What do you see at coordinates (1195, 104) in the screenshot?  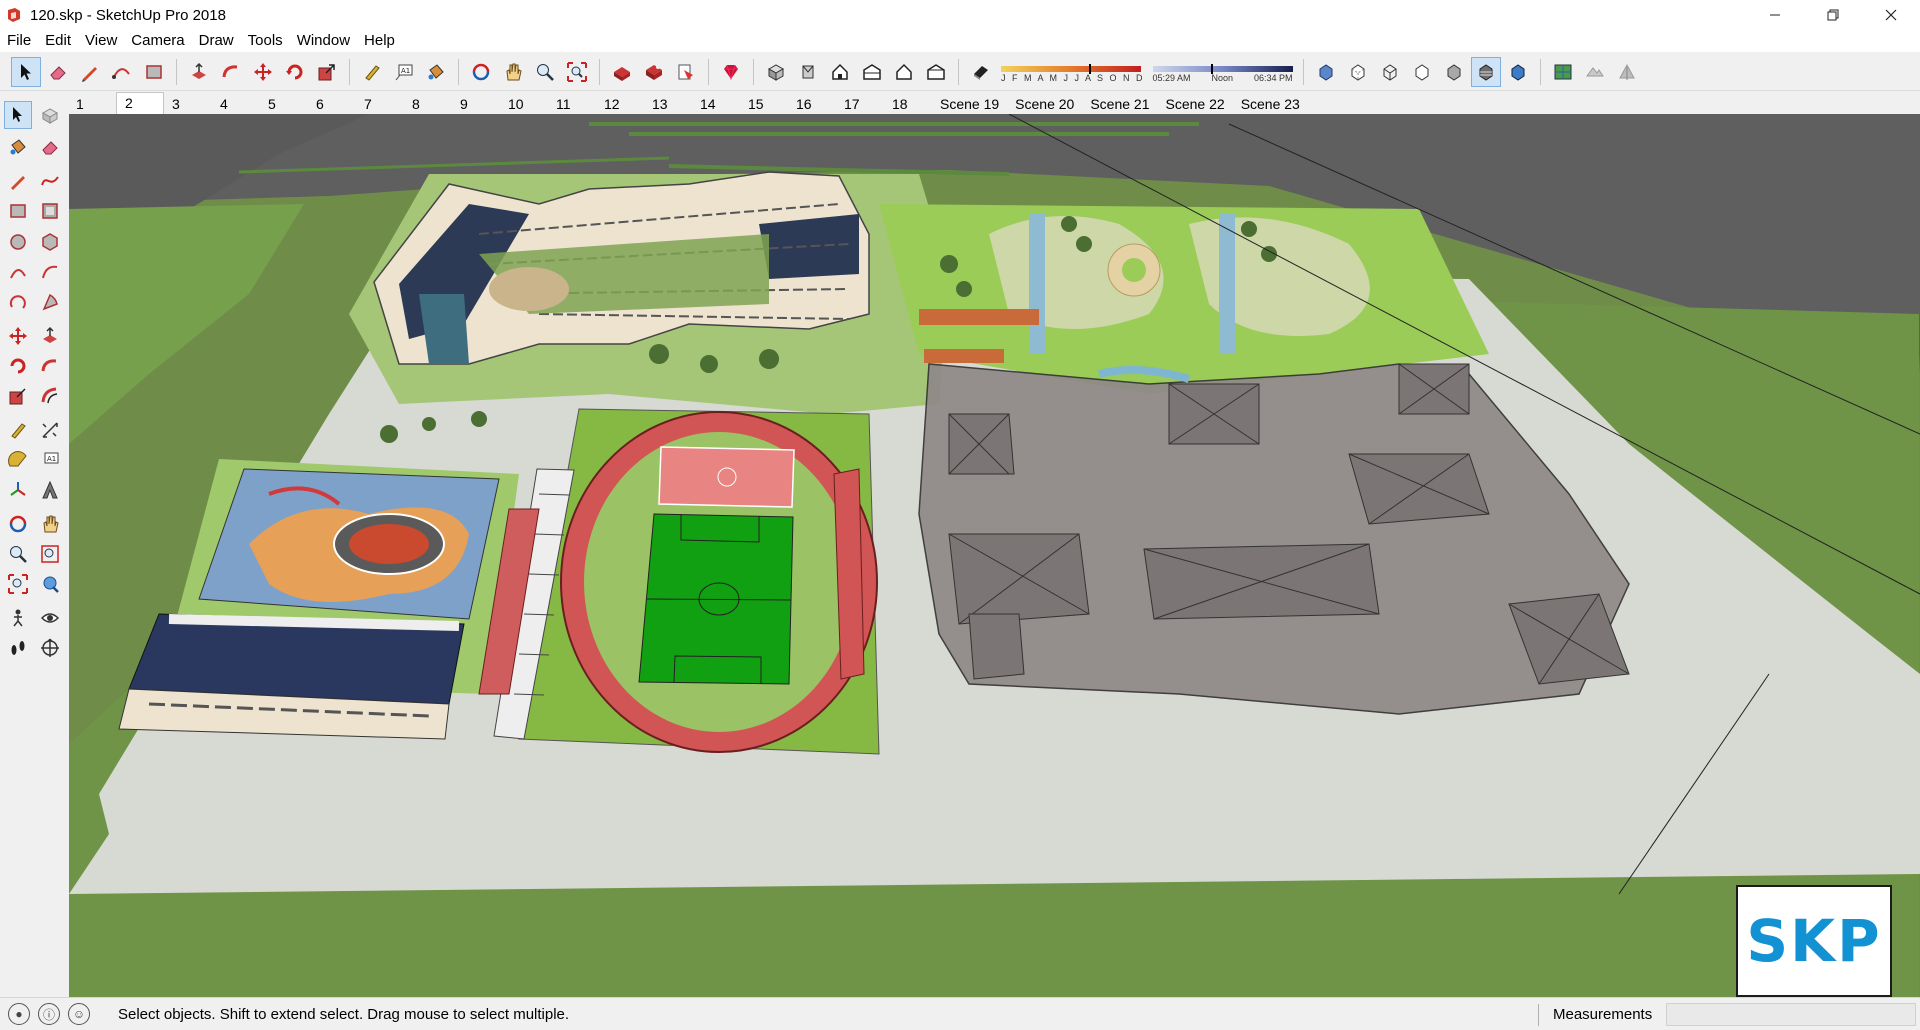 I see `scene-tab-scene-22: Scene 22` at bounding box center [1195, 104].